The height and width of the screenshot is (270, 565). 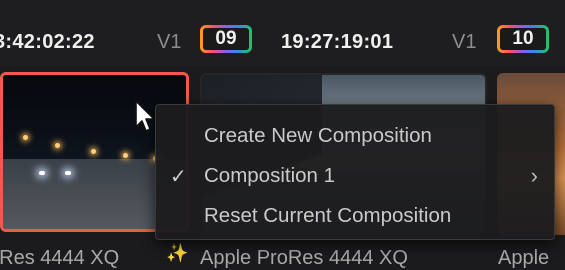 I want to click on menu-item-composition-1: ✓ Composition 1 ›, so click(x=355, y=175).